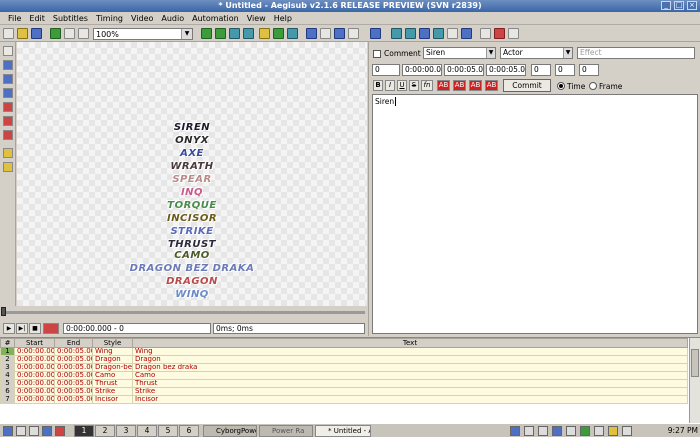 Image resolution: width=700 pixels, height=437 pixels. What do you see at coordinates (344, 399) in the screenshot?
I see `table-row: 7 0:00:00.00 0:00:05.00 Incisor Incisor` at bounding box center [344, 399].